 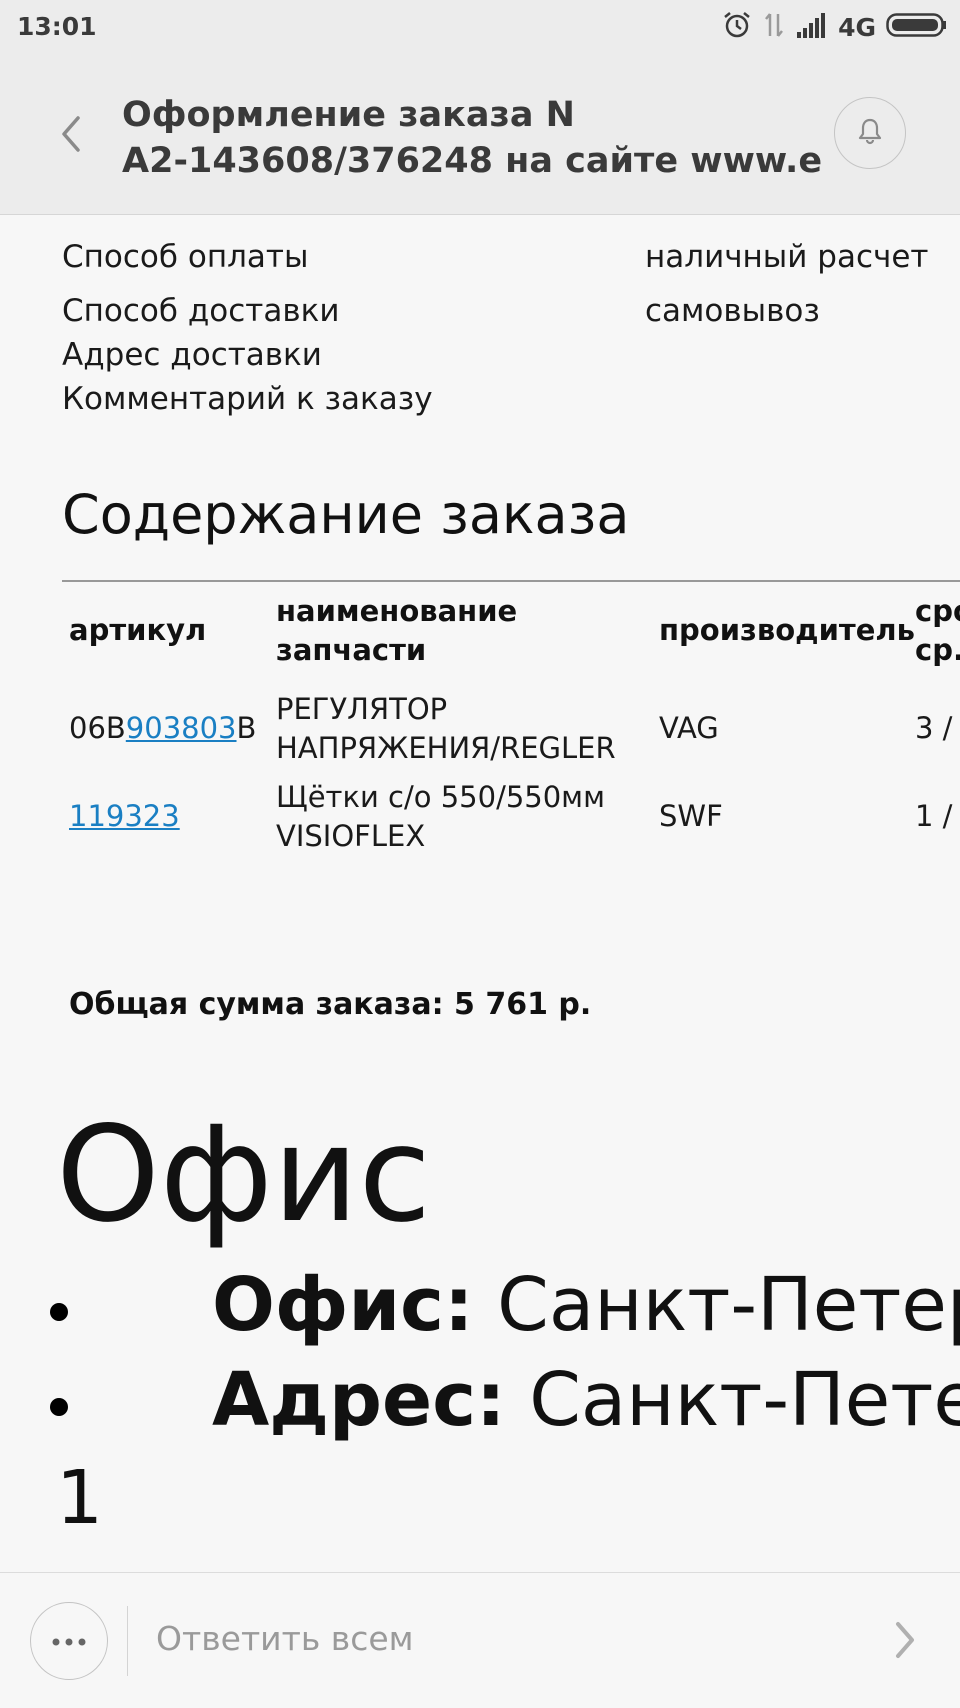 I want to click on status-time: 13:01, so click(x=57, y=26).